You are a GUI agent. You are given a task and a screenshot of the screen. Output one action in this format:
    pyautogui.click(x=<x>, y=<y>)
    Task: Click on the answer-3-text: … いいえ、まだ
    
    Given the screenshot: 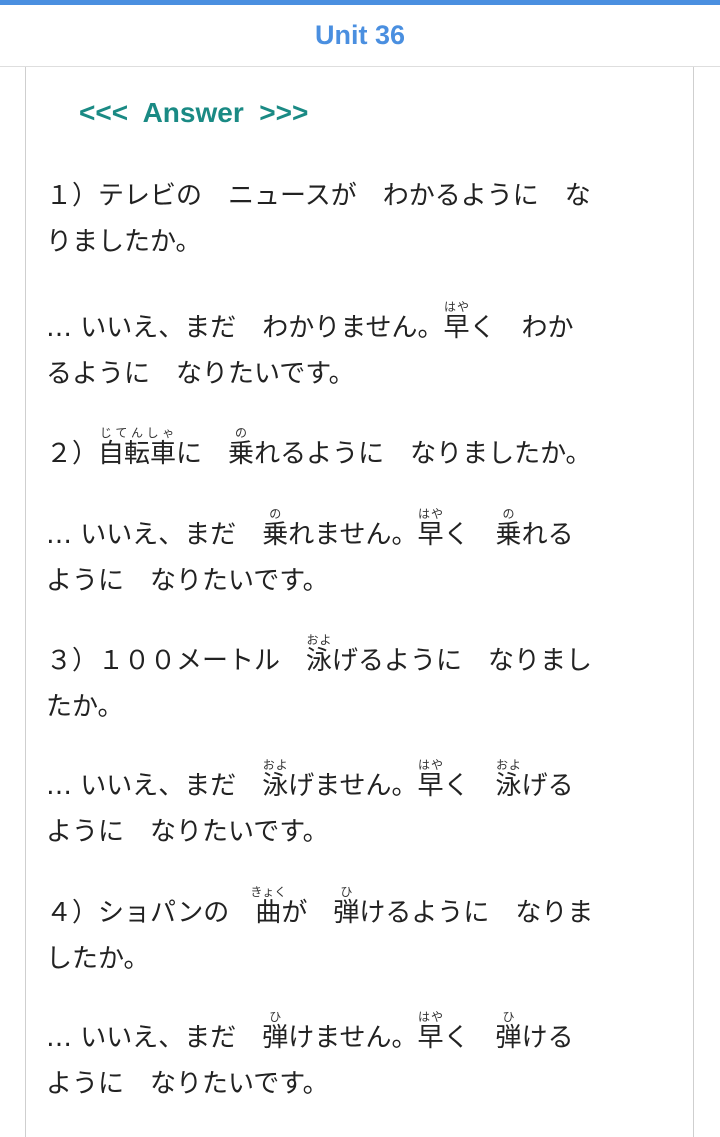 What is the action you would take?
    pyautogui.click(x=154, y=786)
    